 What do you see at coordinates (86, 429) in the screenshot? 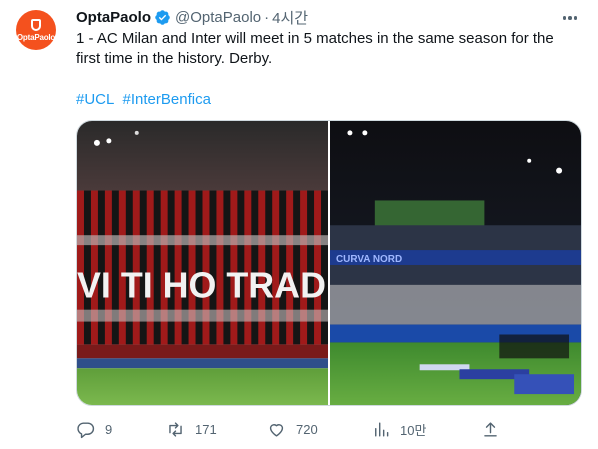
I see `reply-icon` at bounding box center [86, 429].